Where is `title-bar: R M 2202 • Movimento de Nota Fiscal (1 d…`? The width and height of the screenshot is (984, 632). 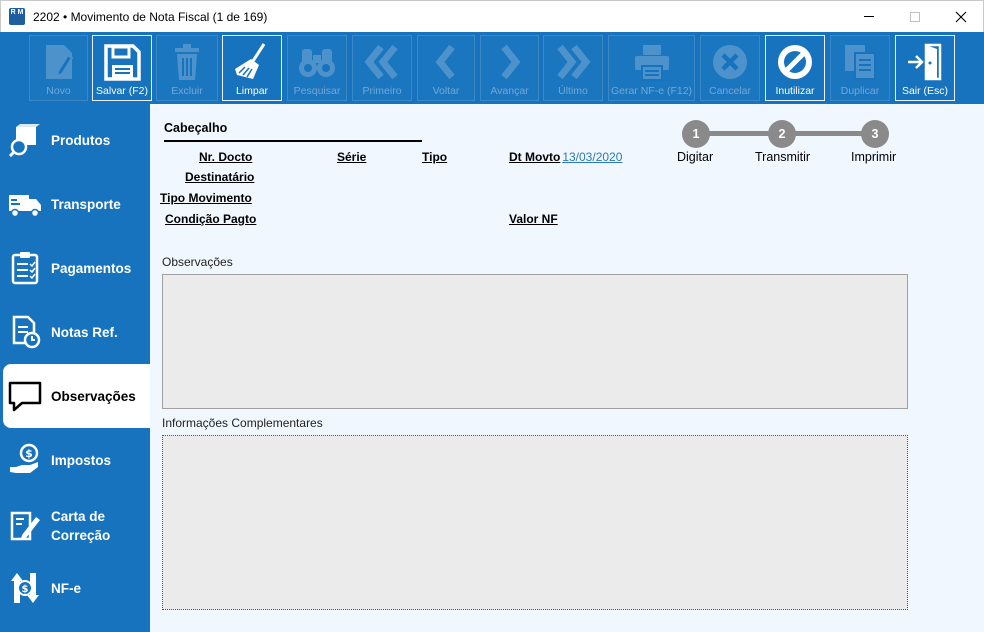
title-bar: R M 2202 • Movimento de Nota Fiscal (1 d… is located at coordinates (492, 16).